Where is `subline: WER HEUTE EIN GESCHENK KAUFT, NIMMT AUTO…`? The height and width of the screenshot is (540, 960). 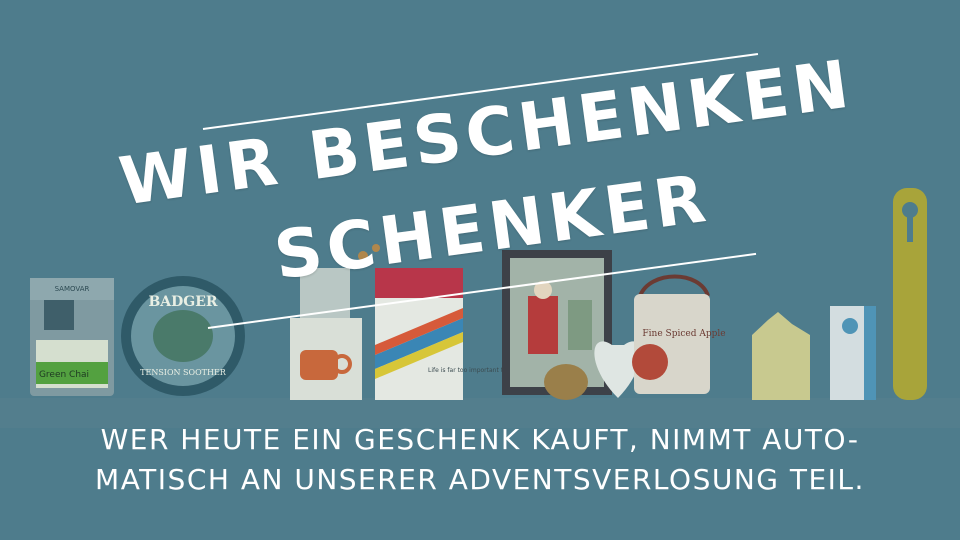 subline: WER HEUTE EIN GESCHENK KAUFT, NIMMT AUTO… is located at coordinates (480, 460).